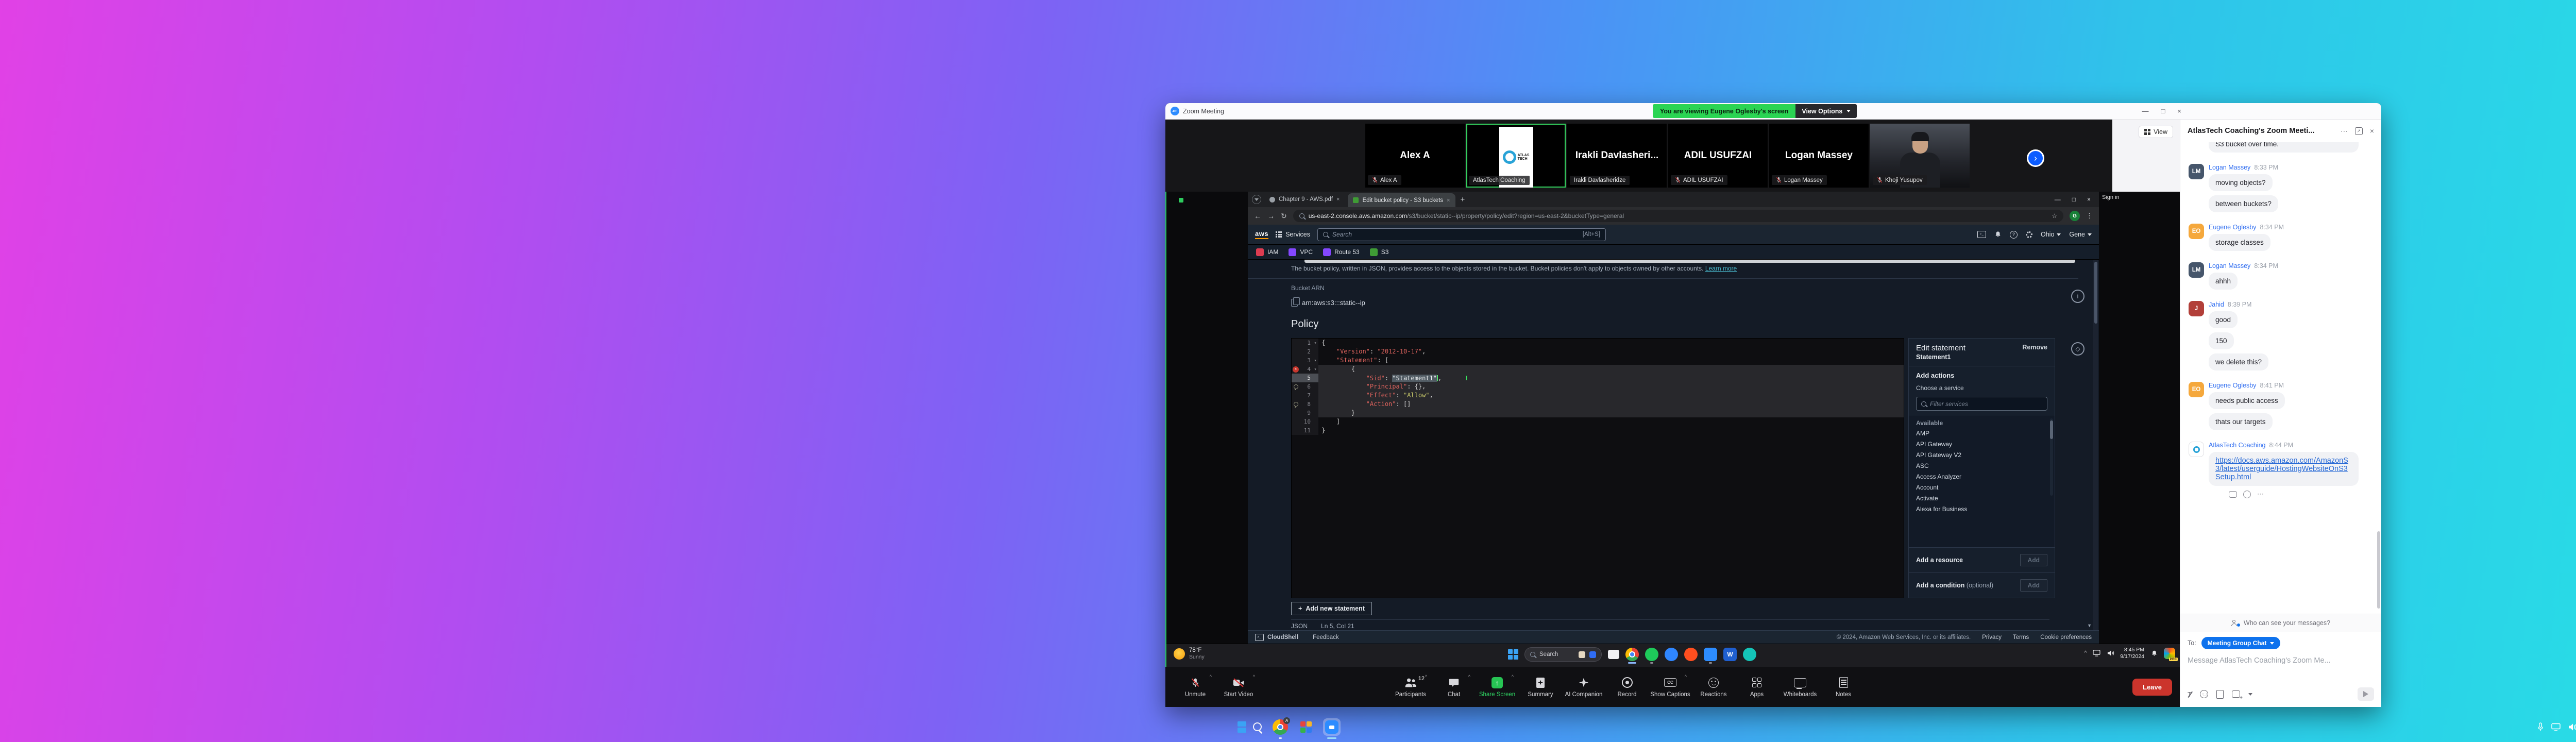 The width and height of the screenshot is (2576, 742). I want to click on account-menu: Gene, so click(2080, 234).